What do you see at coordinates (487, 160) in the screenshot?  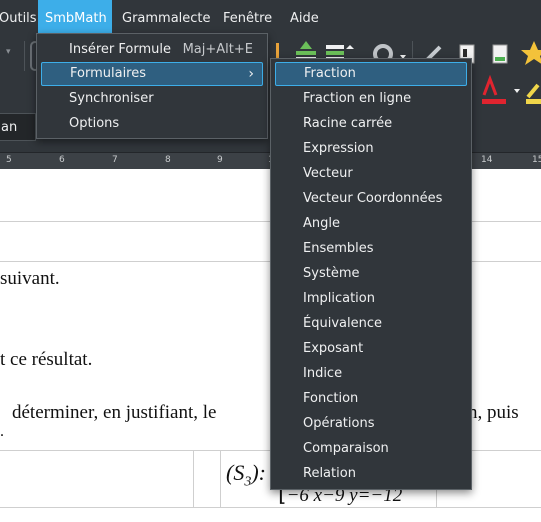 I see `ruler-tick: 14` at bounding box center [487, 160].